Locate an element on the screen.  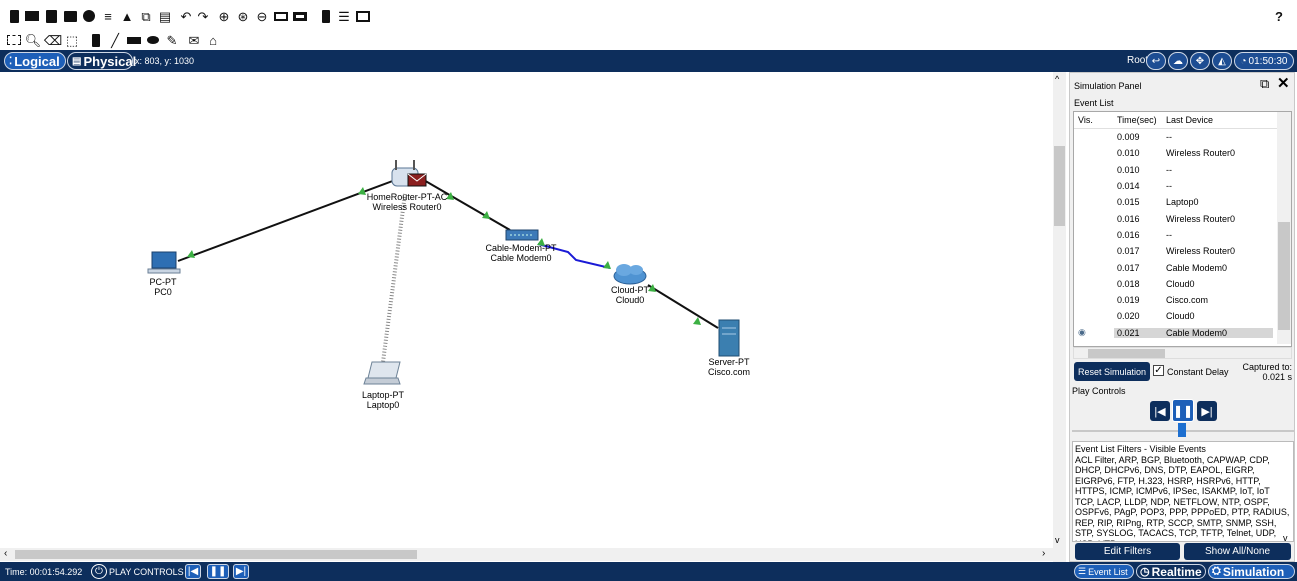
pc-name: PC0 is located at coordinates (163, 292).